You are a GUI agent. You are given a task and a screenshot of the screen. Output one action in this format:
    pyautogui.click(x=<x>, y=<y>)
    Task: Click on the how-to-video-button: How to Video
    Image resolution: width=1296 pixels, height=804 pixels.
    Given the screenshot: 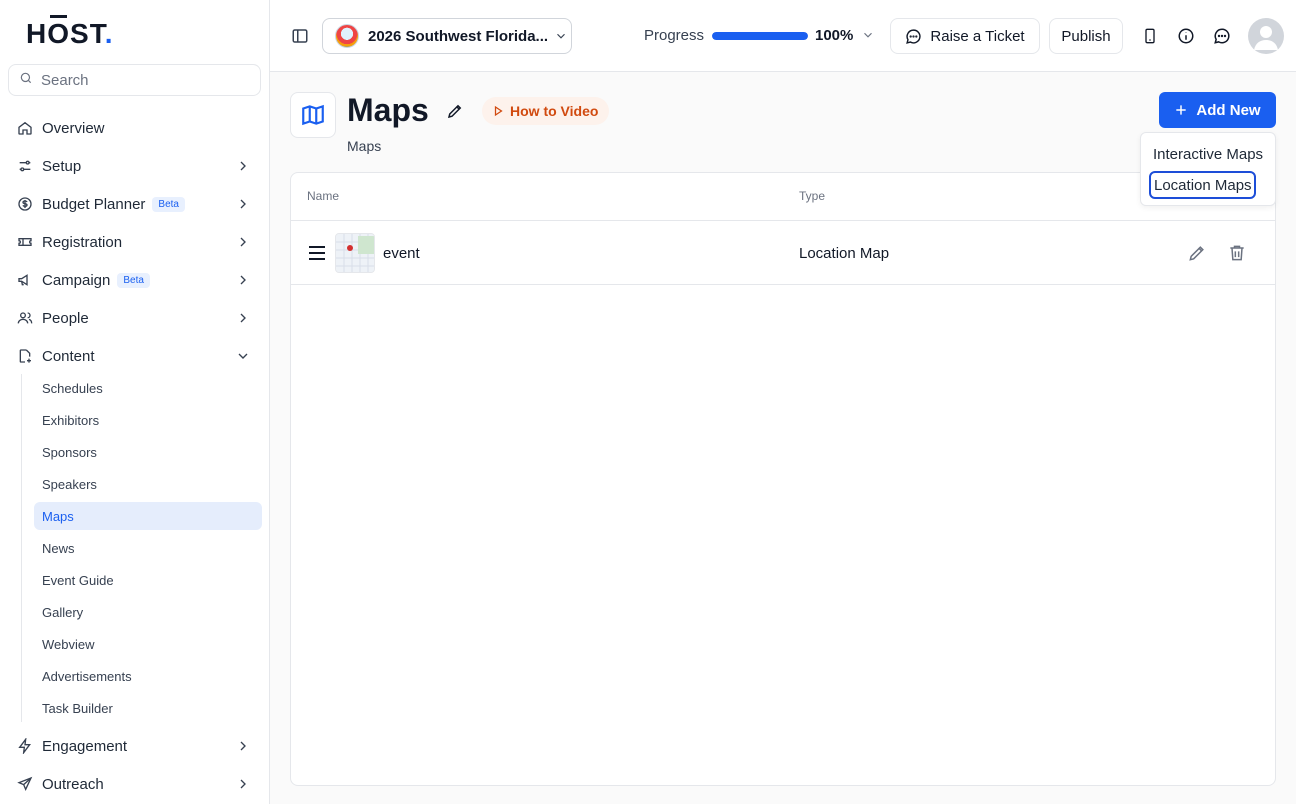 What is the action you would take?
    pyautogui.click(x=545, y=111)
    